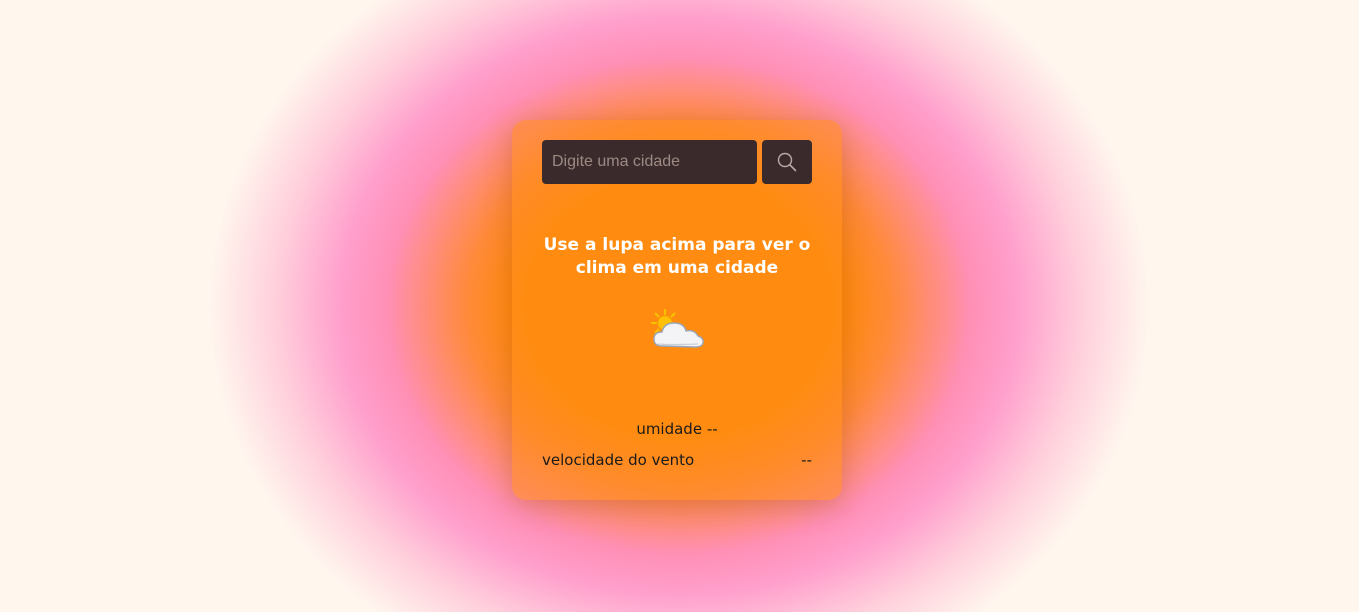 This screenshot has width=1359, height=612. I want to click on city-search-input, so click(649, 162).